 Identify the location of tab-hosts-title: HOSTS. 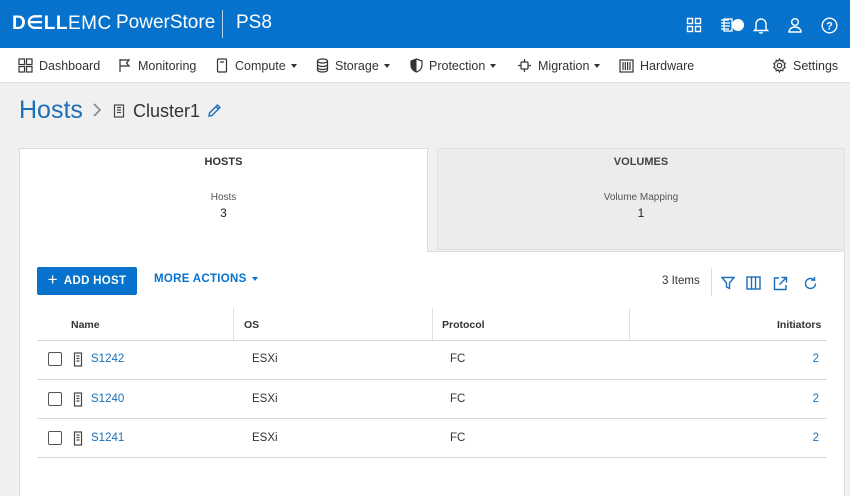
(223, 162).